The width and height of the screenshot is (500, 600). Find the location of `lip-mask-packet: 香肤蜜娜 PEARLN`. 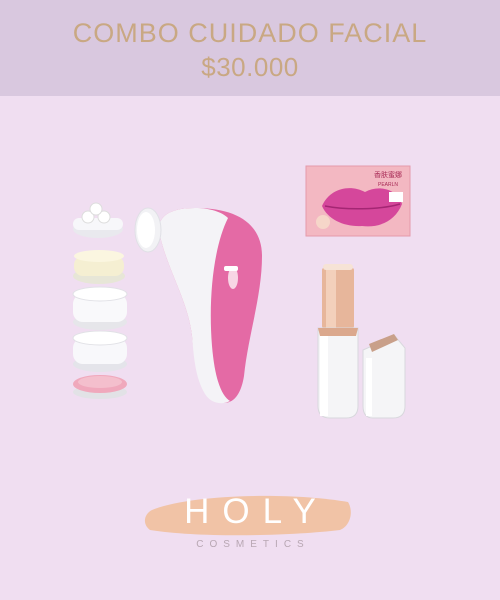

lip-mask-packet: 香肤蜜娜 PEARLN is located at coordinates (358, 201).